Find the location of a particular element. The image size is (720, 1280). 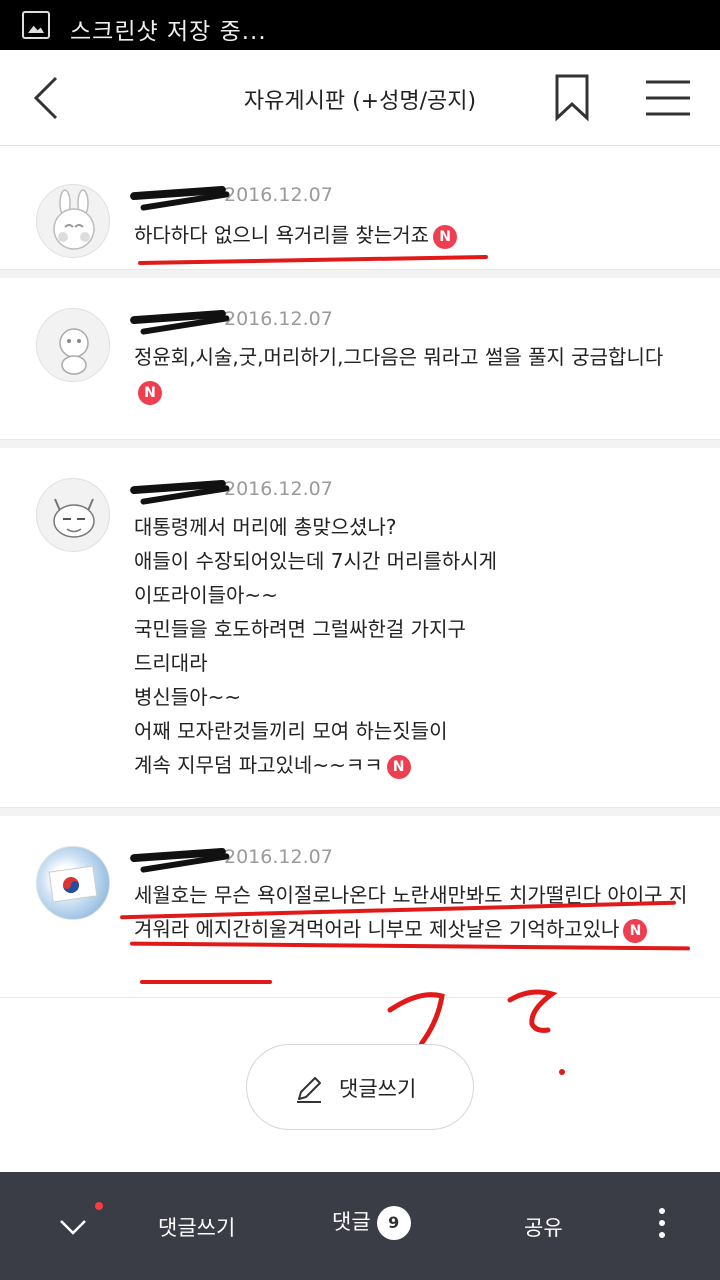

hamburger-menu-icon is located at coordinates (668, 98).